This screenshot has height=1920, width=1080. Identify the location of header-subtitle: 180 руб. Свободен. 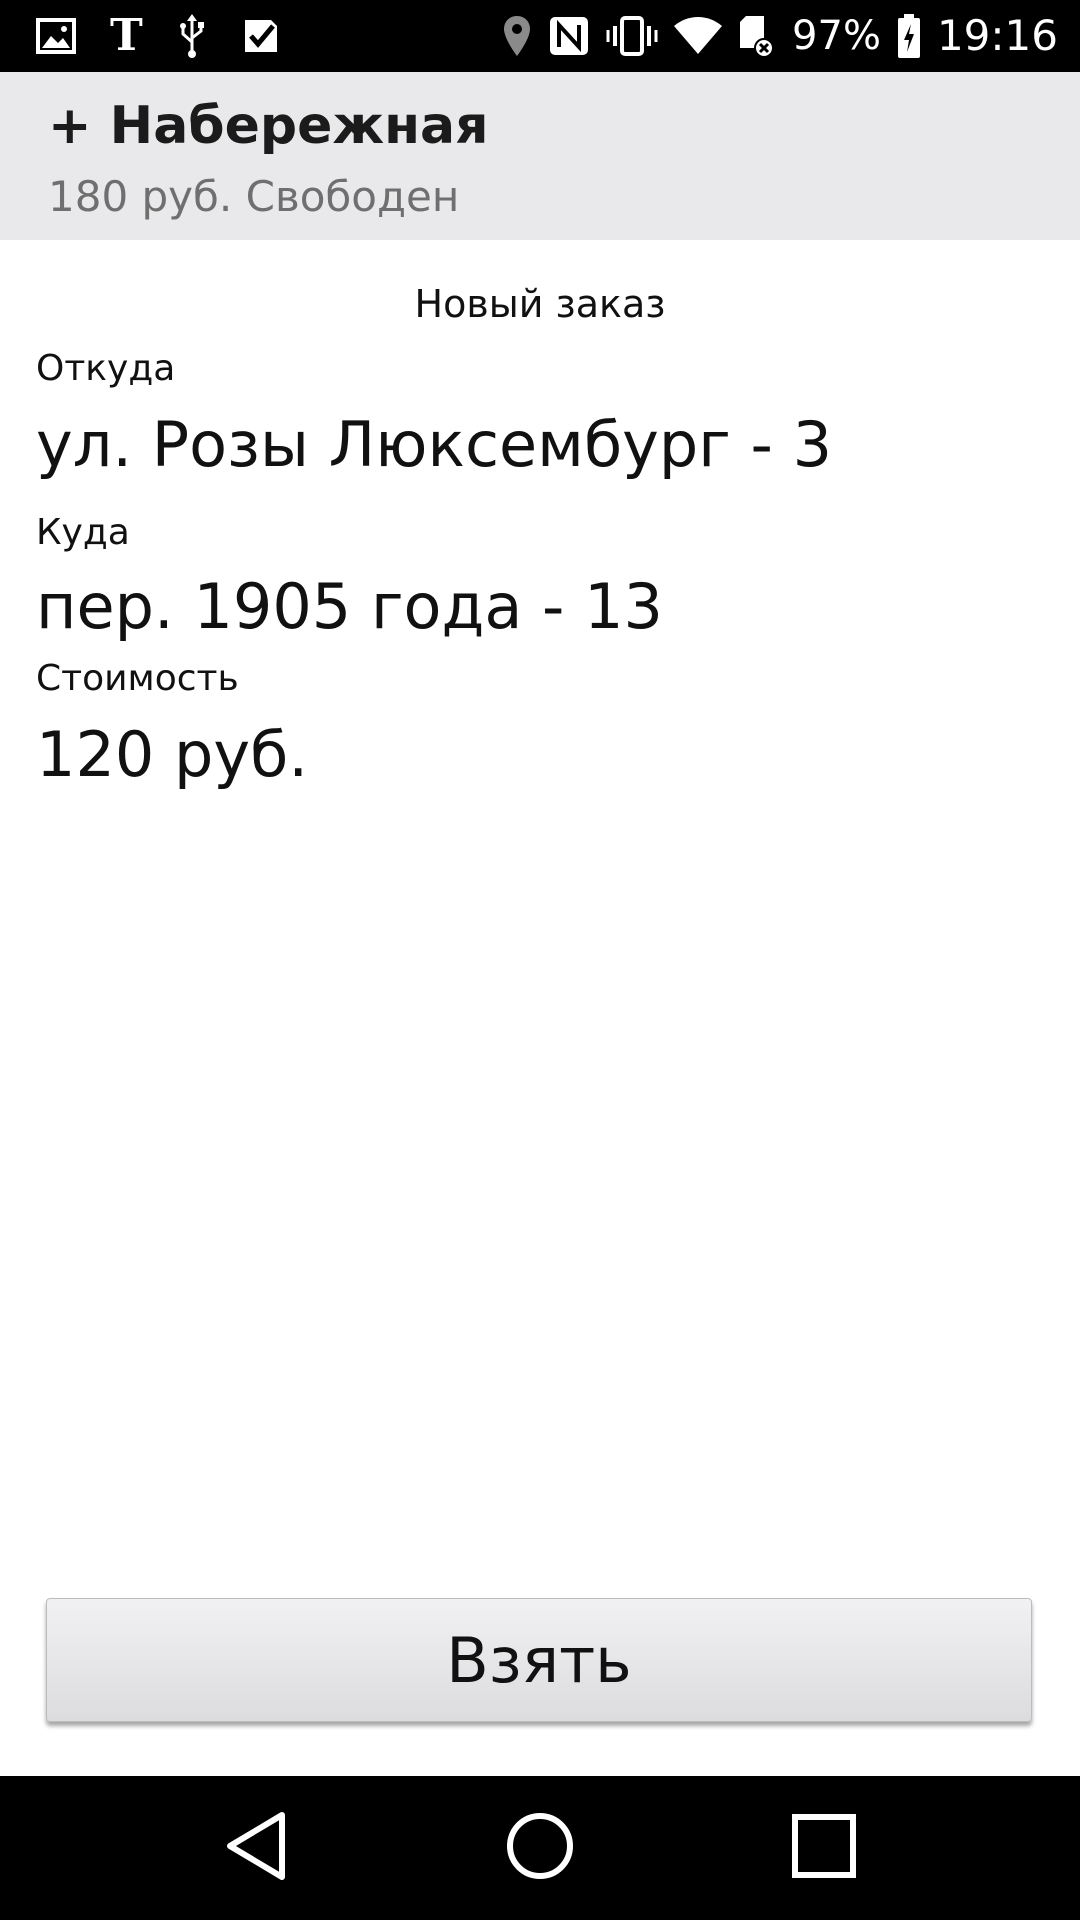
(254, 196).